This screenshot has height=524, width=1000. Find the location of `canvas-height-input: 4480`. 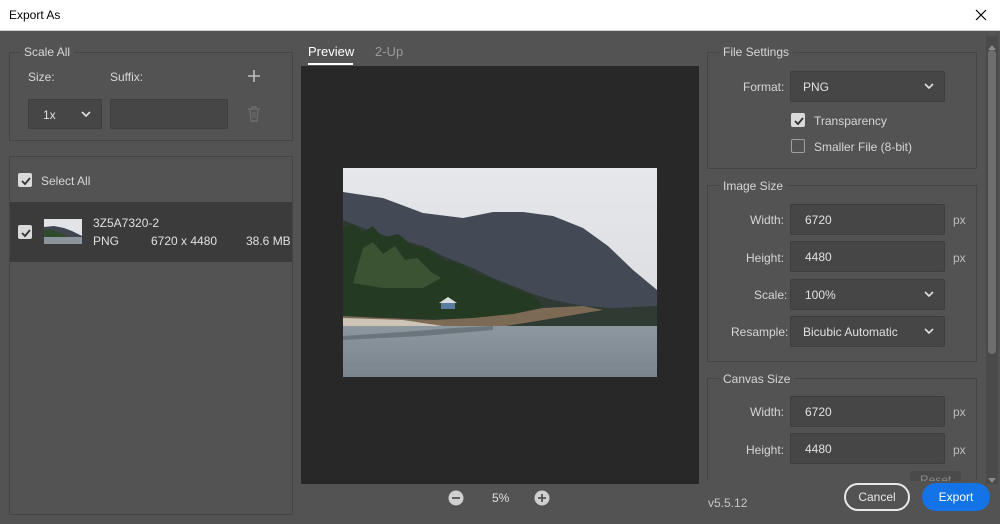

canvas-height-input: 4480 is located at coordinates (867, 448).